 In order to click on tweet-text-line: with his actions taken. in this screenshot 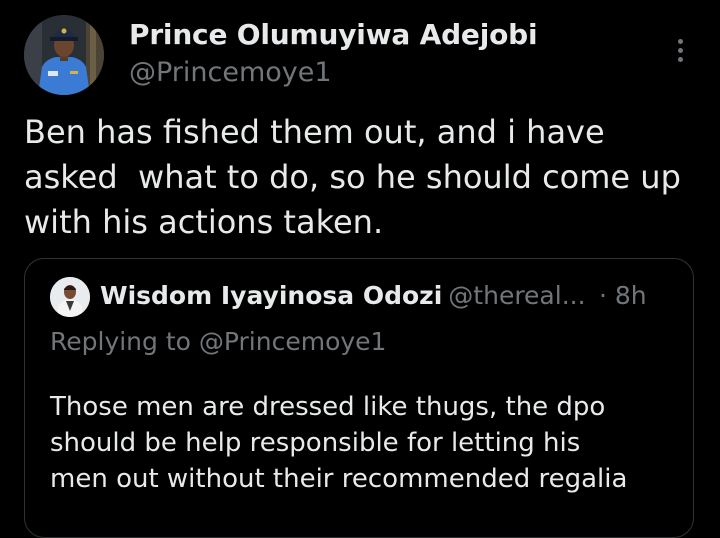, I will do `click(204, 222)`.